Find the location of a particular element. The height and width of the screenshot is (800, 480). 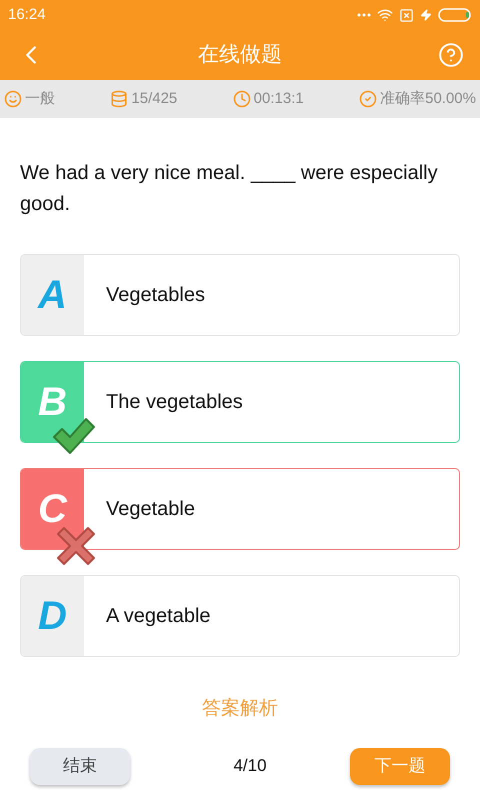

info-text: 一般 is located at coordinates (40, 98).